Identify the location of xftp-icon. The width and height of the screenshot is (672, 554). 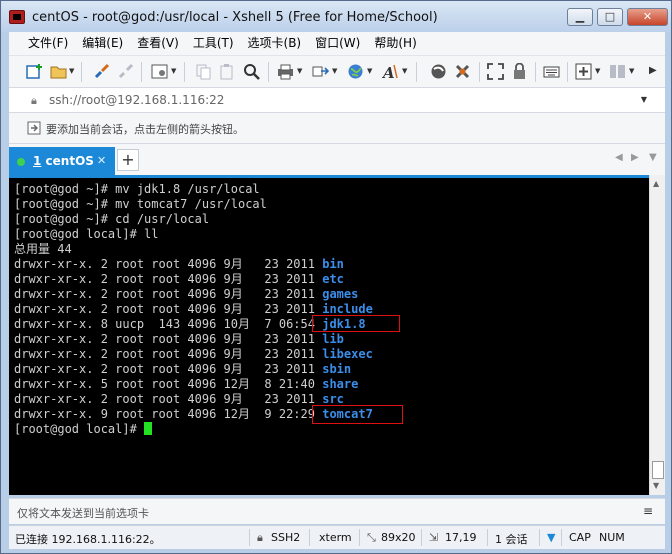
(438, 71).